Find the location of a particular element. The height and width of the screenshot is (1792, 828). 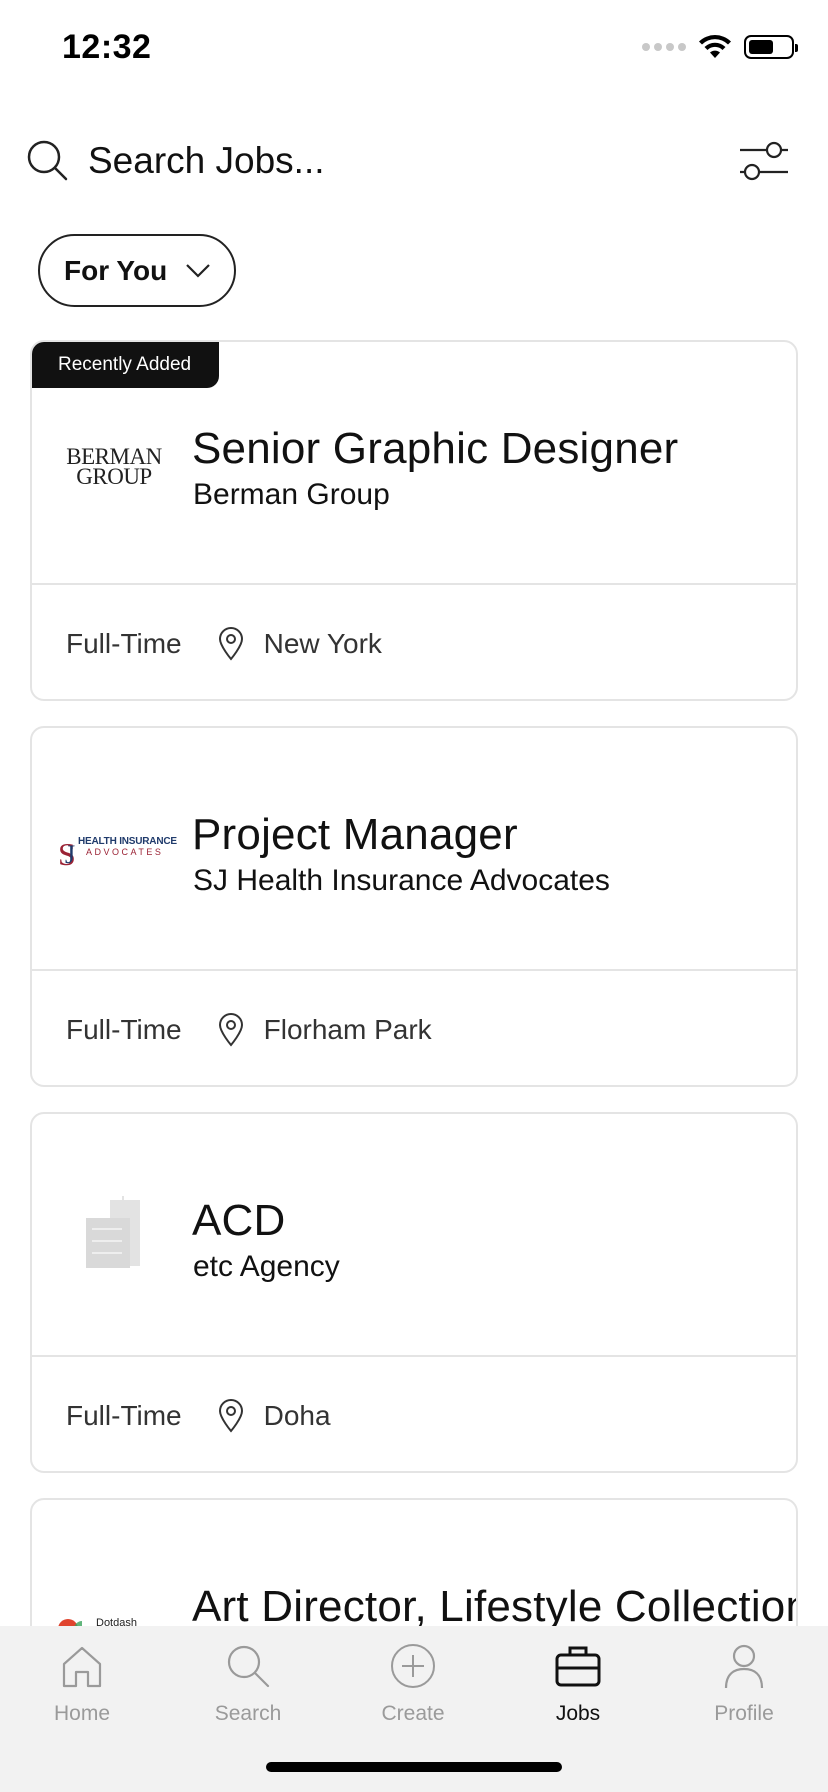

status-icons is located at coordinates (720, 47).